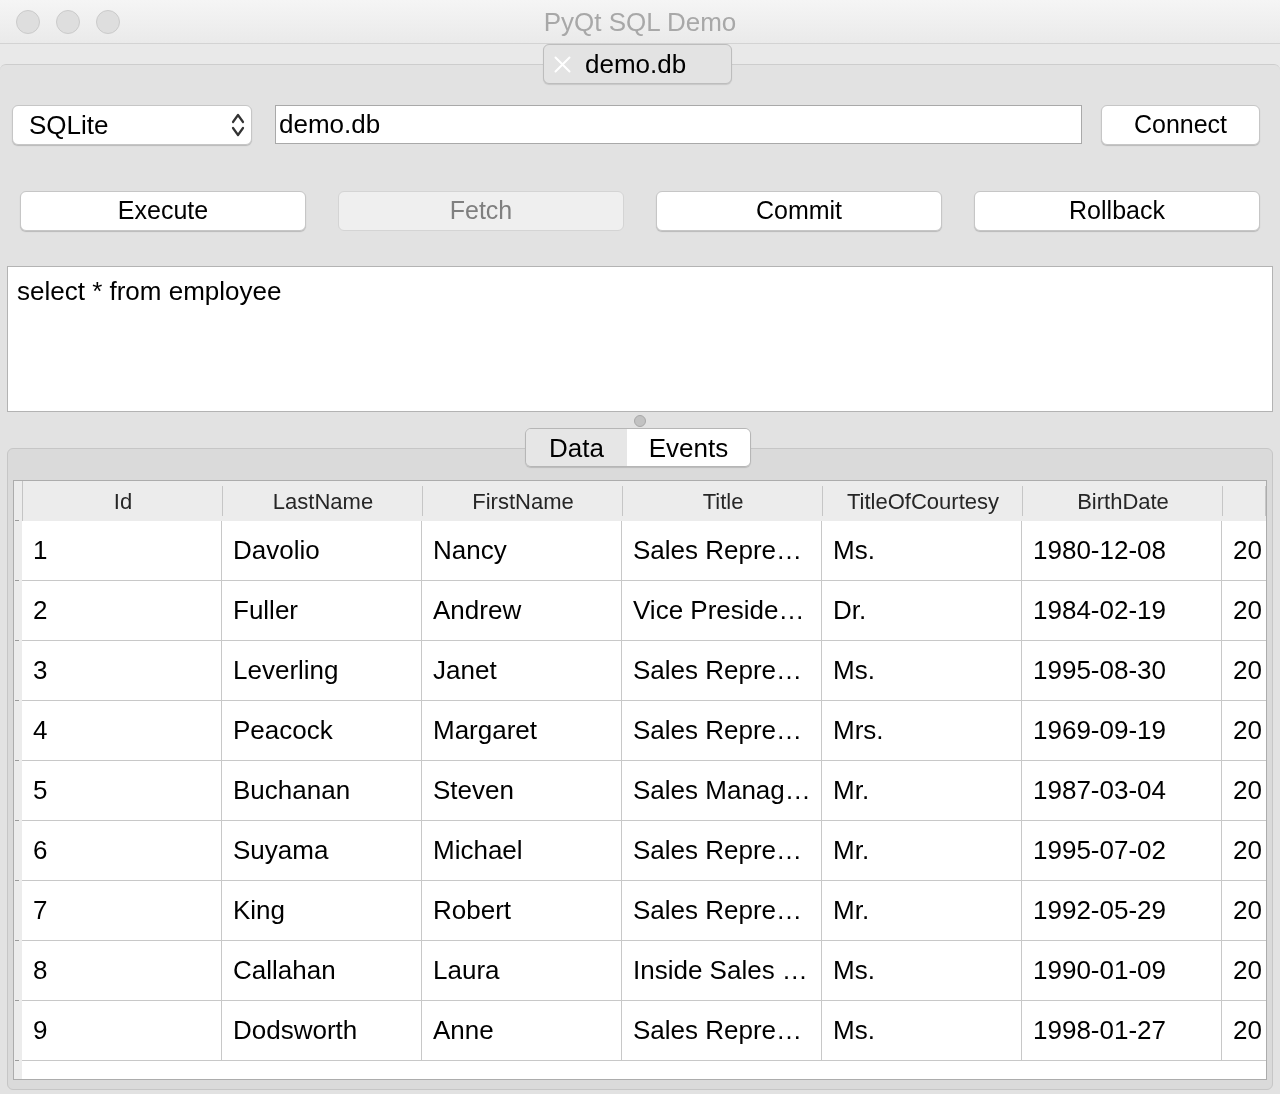 The image size is (1280, 1094). Describe the element at coordinates (122, 851) in the screenshot. I see `table-cell: 6` at that location.